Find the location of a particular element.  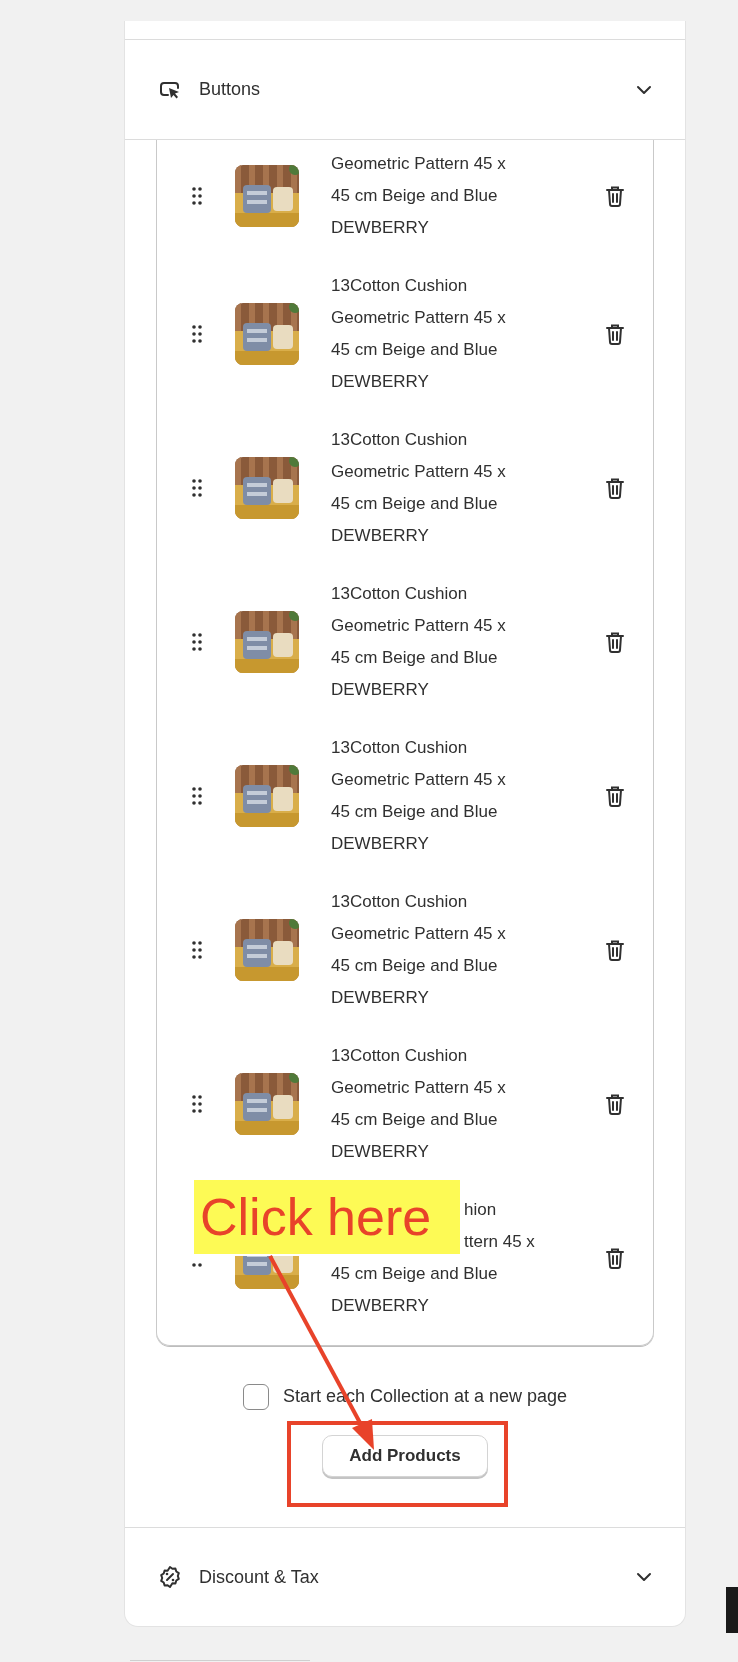

callout-text: Click here is located at coordinates (316, 1217).